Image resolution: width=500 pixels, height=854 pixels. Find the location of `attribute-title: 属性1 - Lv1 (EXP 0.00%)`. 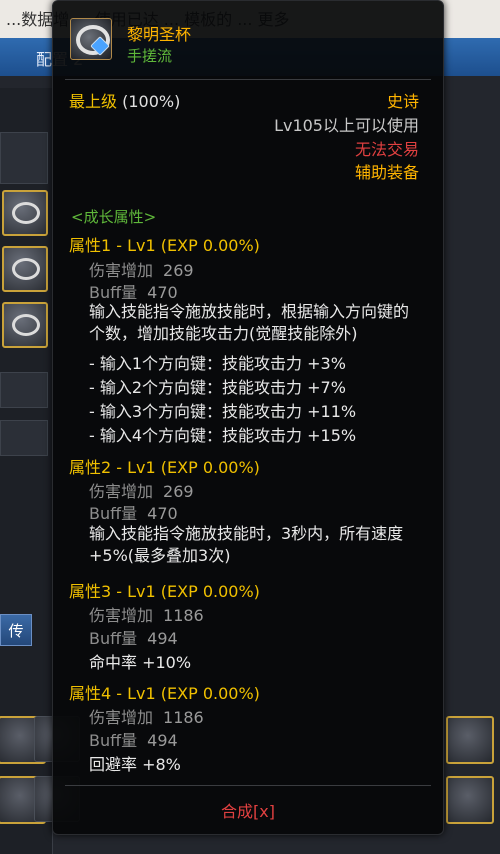

attribute-title: 属性1 - Lv1 (EXP 0.00%) is located at coordinates (164, 245).